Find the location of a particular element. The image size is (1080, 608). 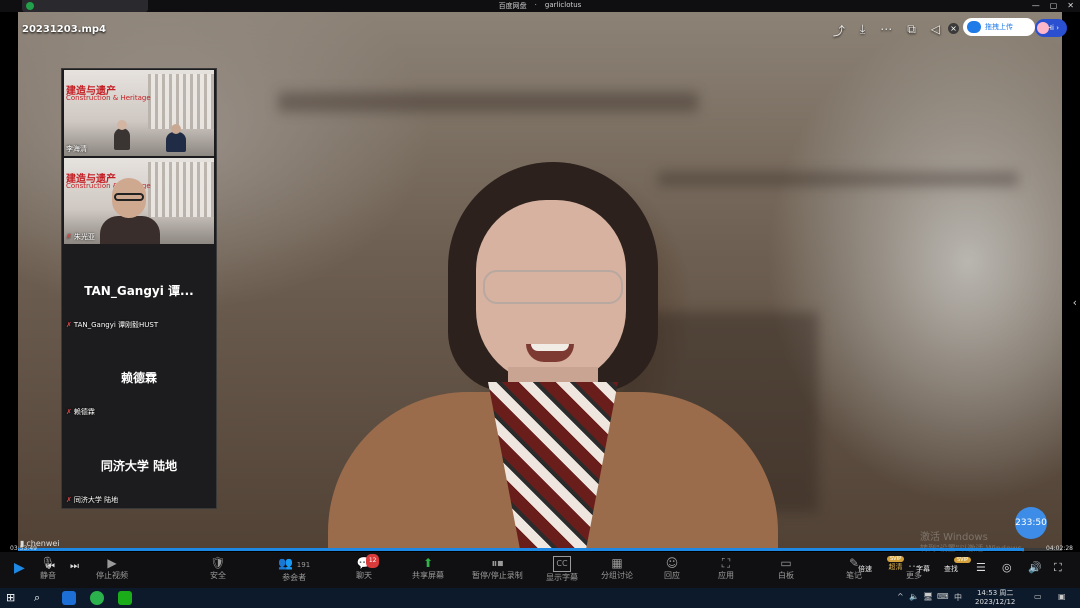

taskbar-clock: 14:53 周二 2023/12/12 is located at coordinates (995, 598).